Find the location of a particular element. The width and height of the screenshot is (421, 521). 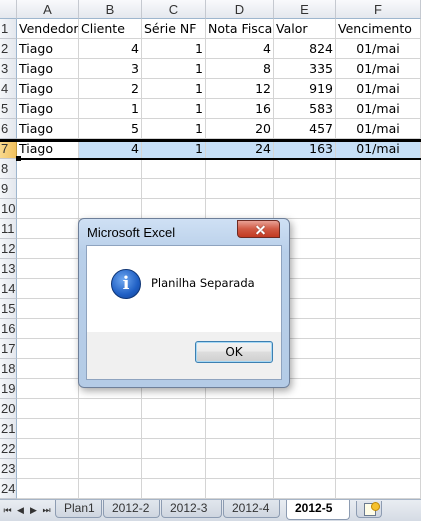

row-header: 23 is located at coordinates (8, 469).